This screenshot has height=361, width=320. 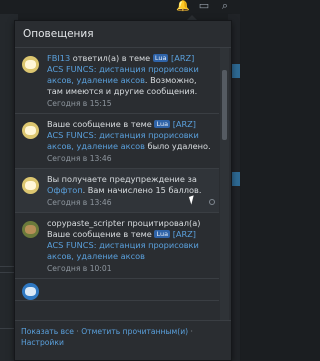 What do you see at coordinates (224, 184) in the screenshot?
I see `list-scrollbar` at bounding box center [224, 184].